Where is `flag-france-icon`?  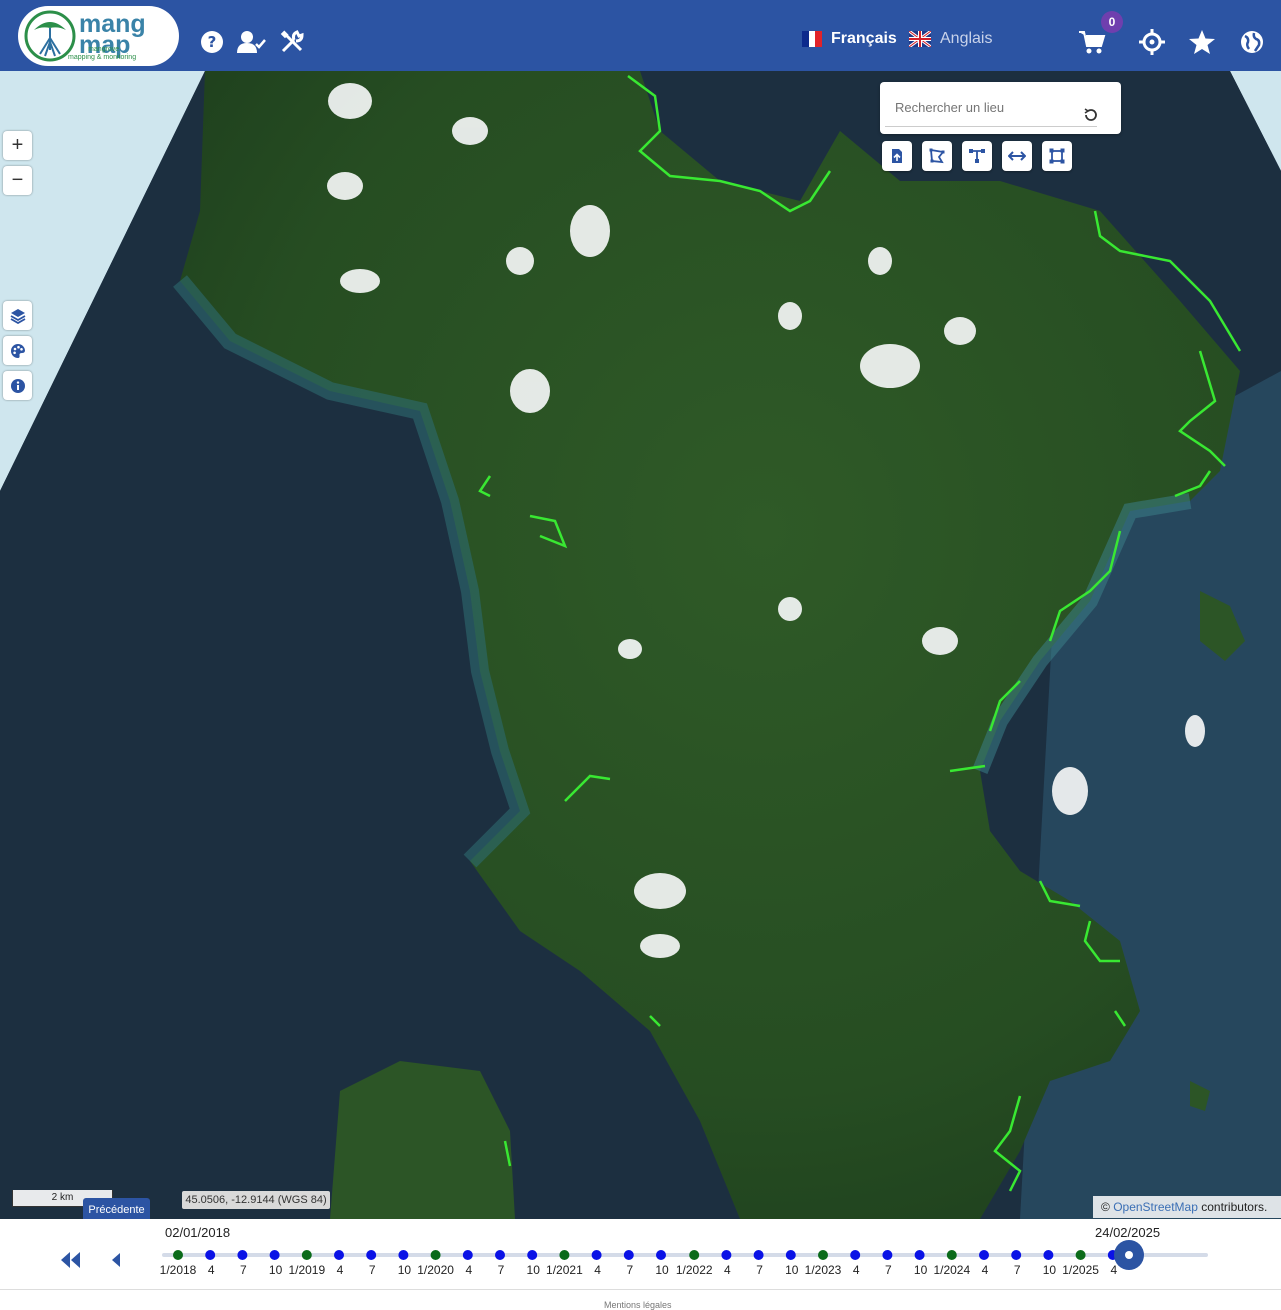
flag-france-icon is located at coordinates (812, 39).